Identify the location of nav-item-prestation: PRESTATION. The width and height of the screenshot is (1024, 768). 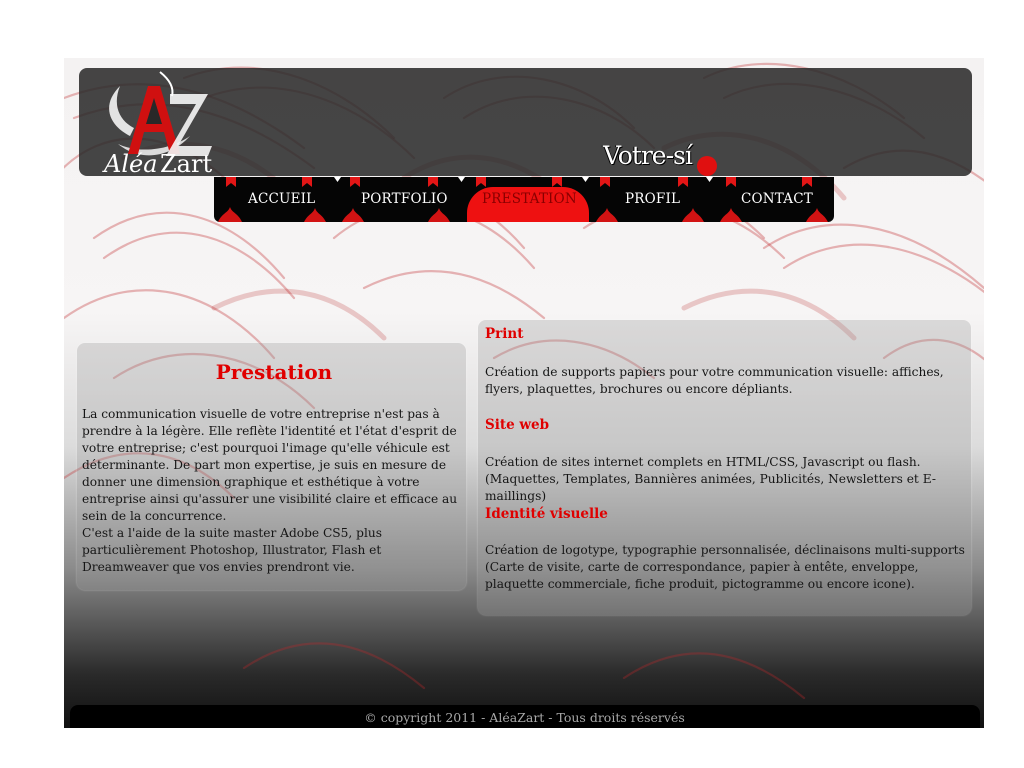
(529, 199).